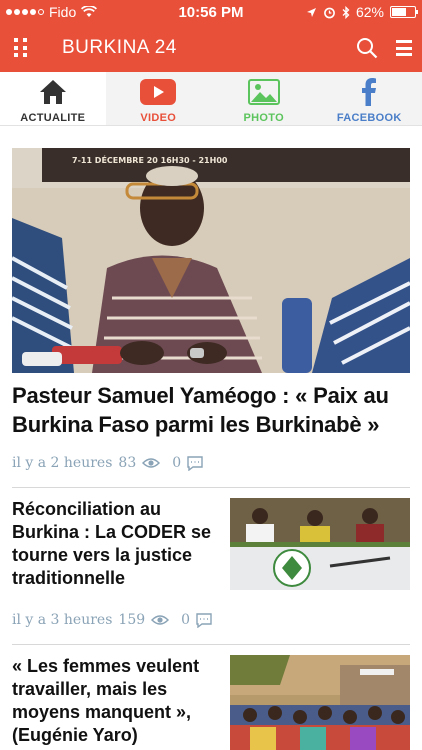 Image resolution: width=422 pixels, height=750 pixels. What do you see at coordinates (264, 92) in the screenshot?
I see `photo-icon` at bounding box center [264, 92].